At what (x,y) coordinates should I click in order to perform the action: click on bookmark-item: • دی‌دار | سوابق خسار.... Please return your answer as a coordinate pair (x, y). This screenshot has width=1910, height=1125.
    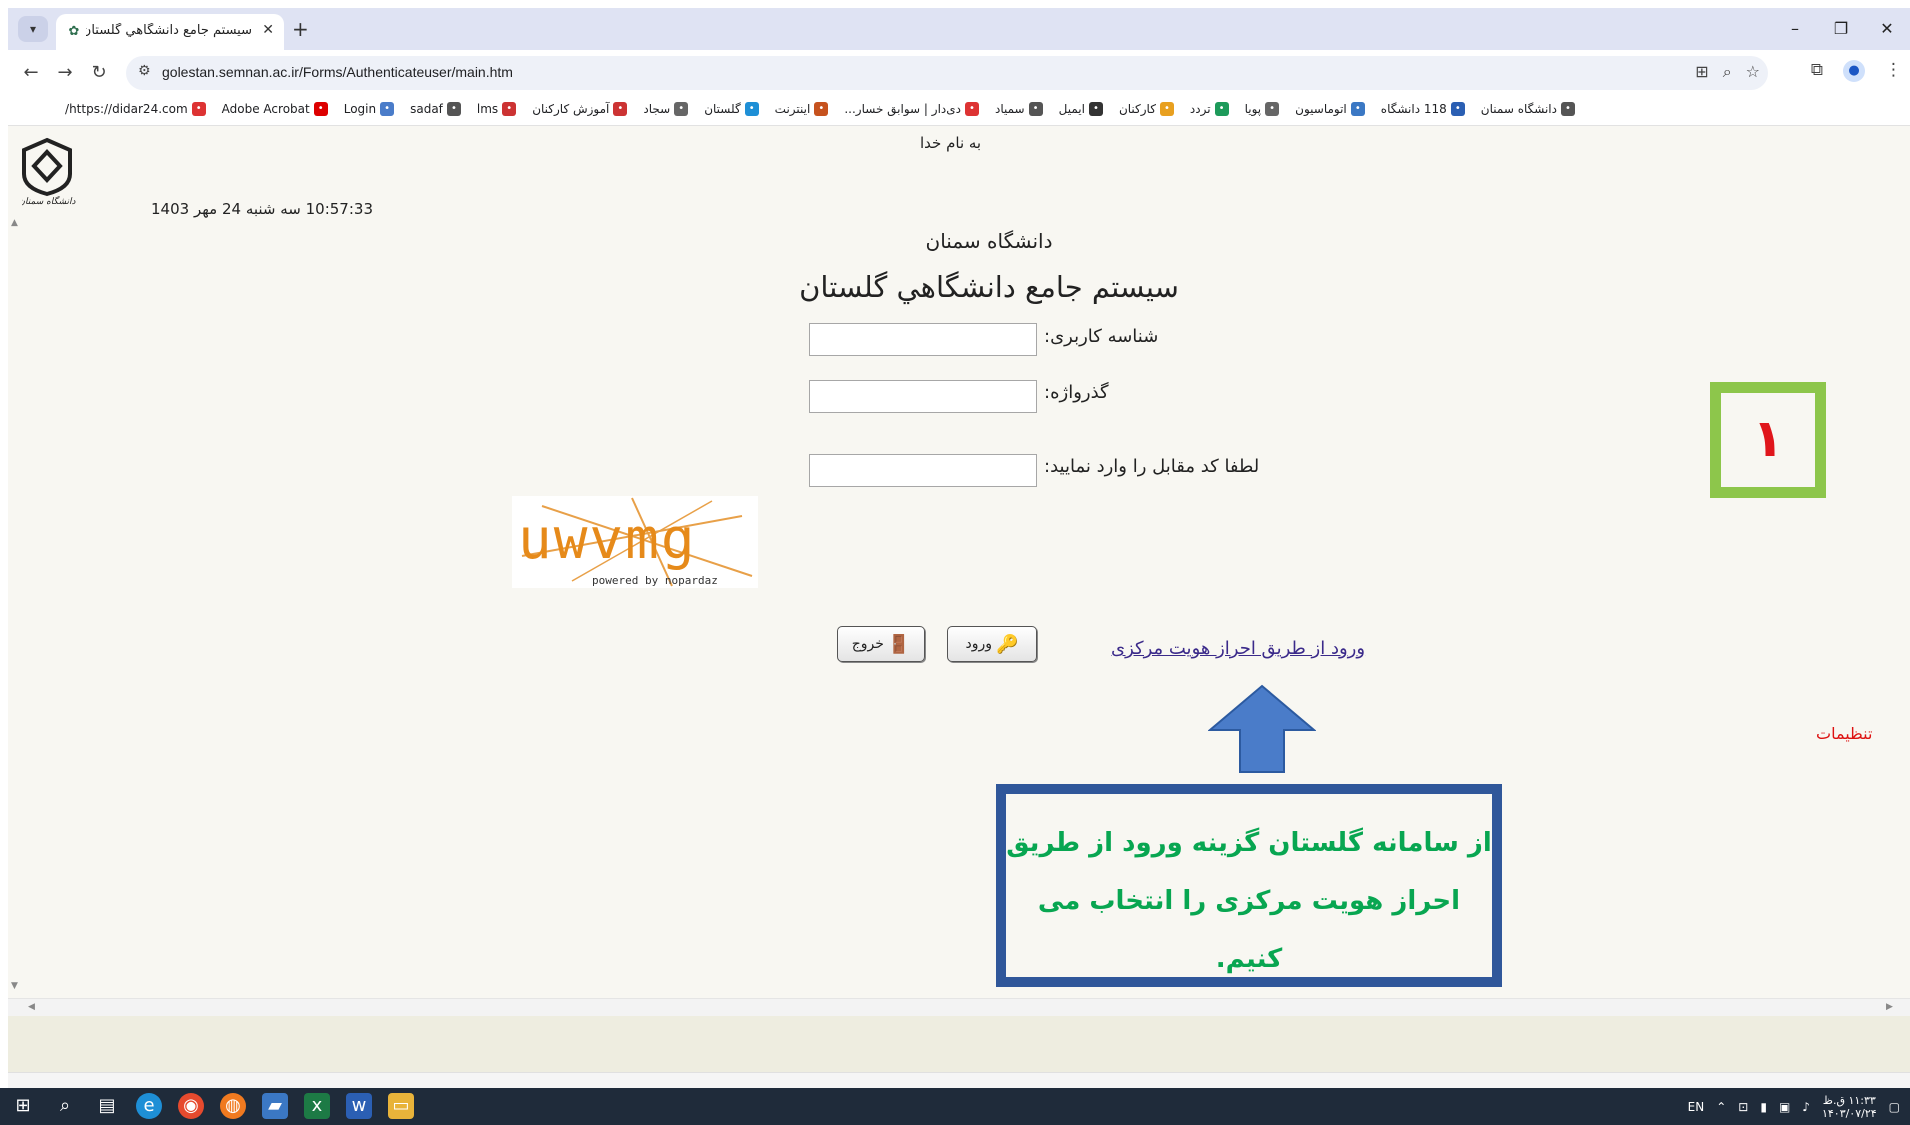
    Looking at the image, I should click on (911, 109).